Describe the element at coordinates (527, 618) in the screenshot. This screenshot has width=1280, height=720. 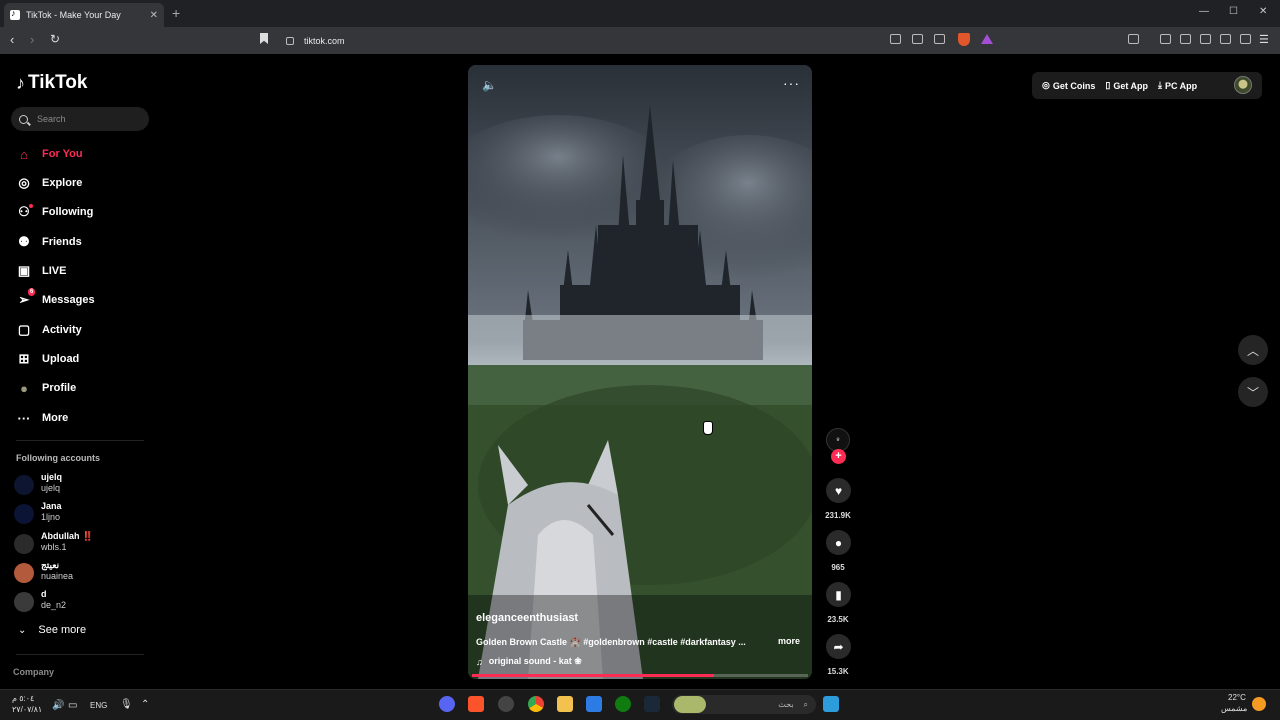
I see `video-author: eleganceenthusiast` at that location.